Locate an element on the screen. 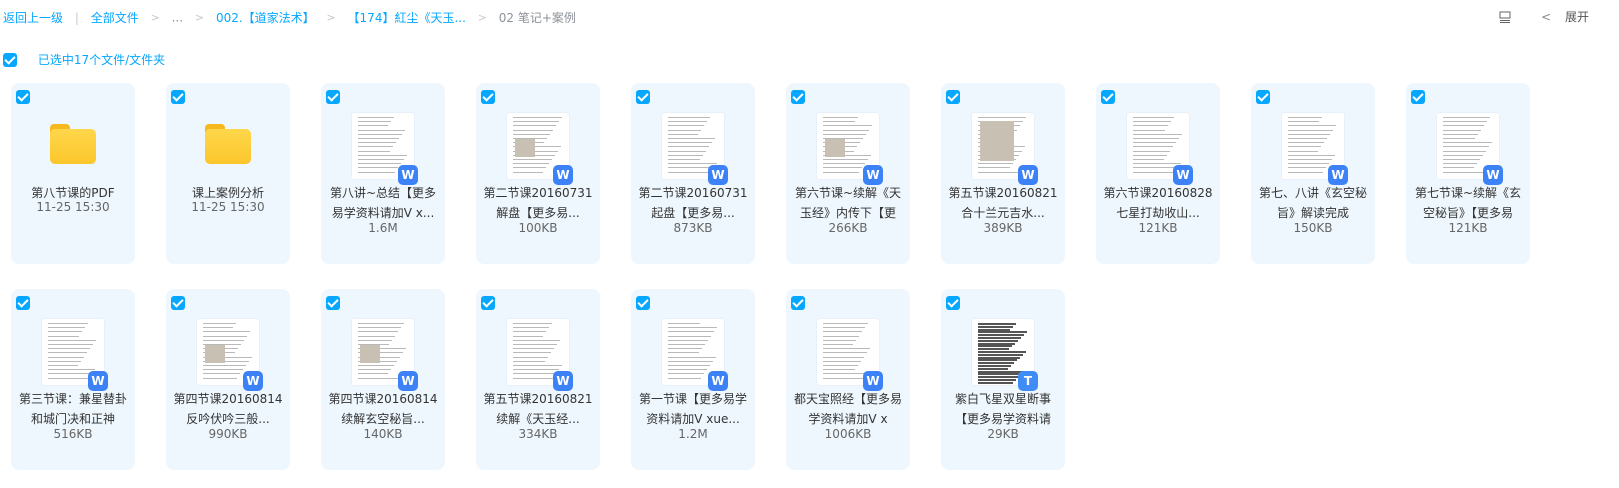 Image resolution: width=1619 pixels, height=488 pixels. file-card: W 第六节课~续解《天玉经》内传下【更 266KB is located at coordinates (848, 173).